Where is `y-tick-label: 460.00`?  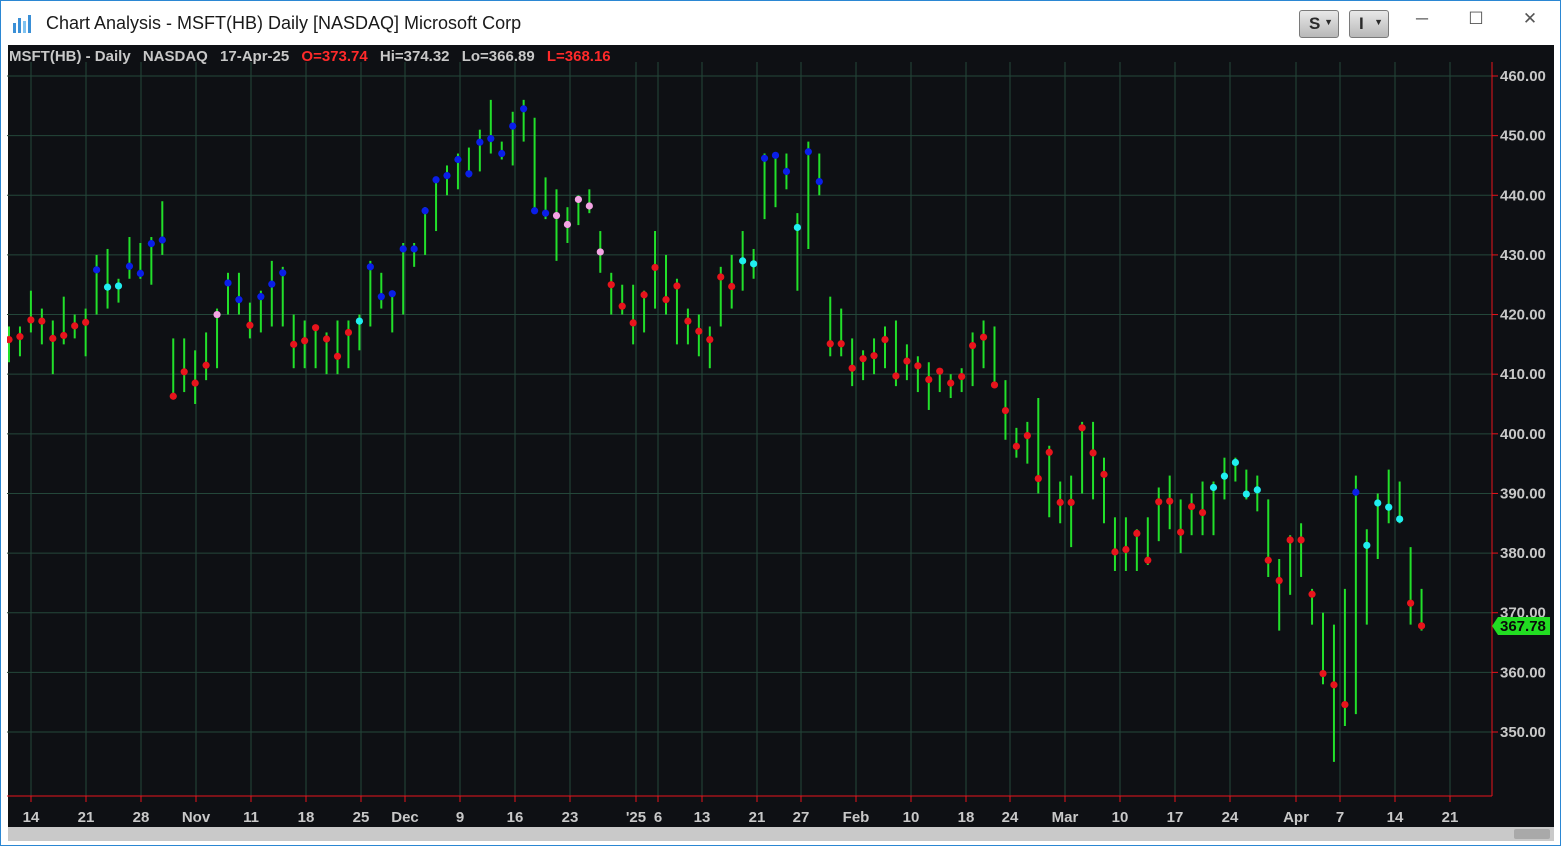
y-tick-label: 460.00 is located at coordinates (1523, 76).